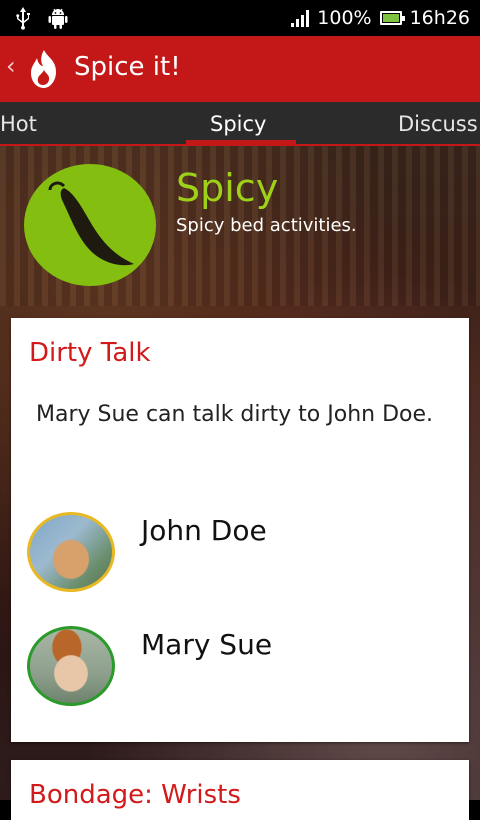  What do you see at coordinates (90, 353) in the screenshot?
I see `card-title: Dirty Talk` at bounding box center [90, 353].